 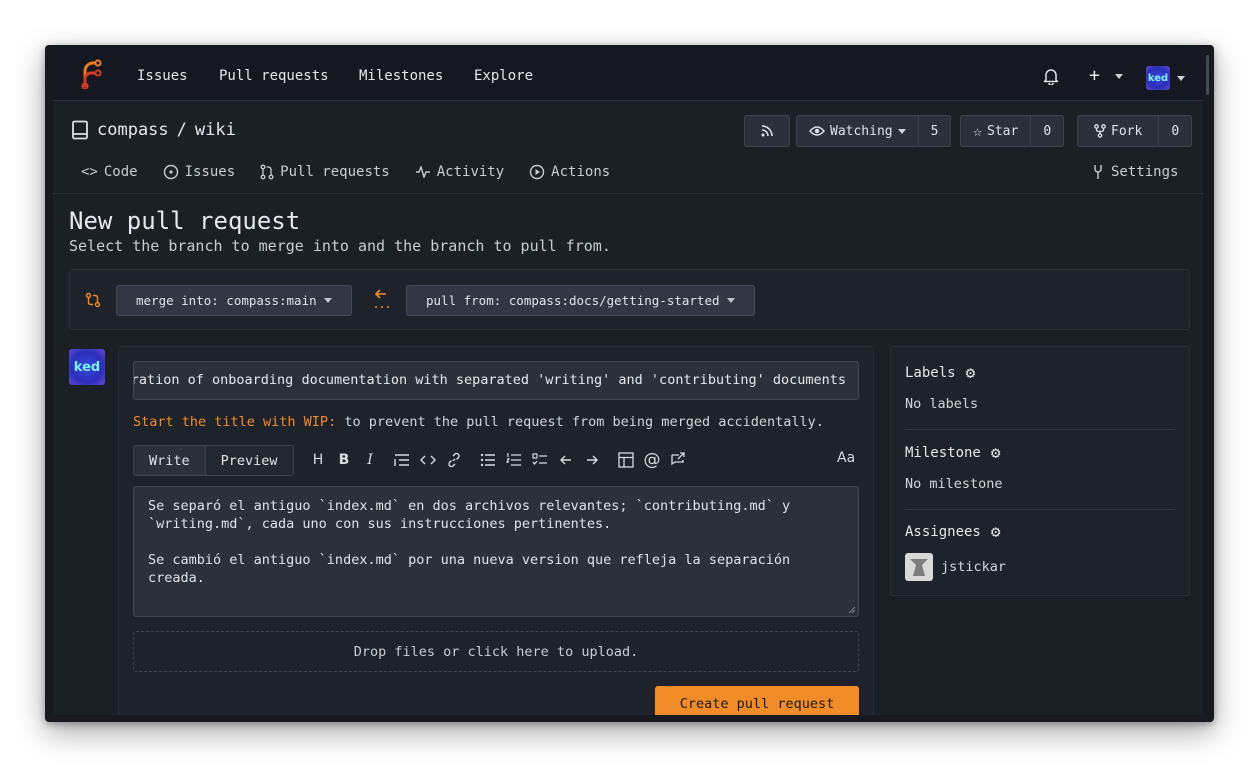 I want to click on link-icon, so click(x=454, y=460).